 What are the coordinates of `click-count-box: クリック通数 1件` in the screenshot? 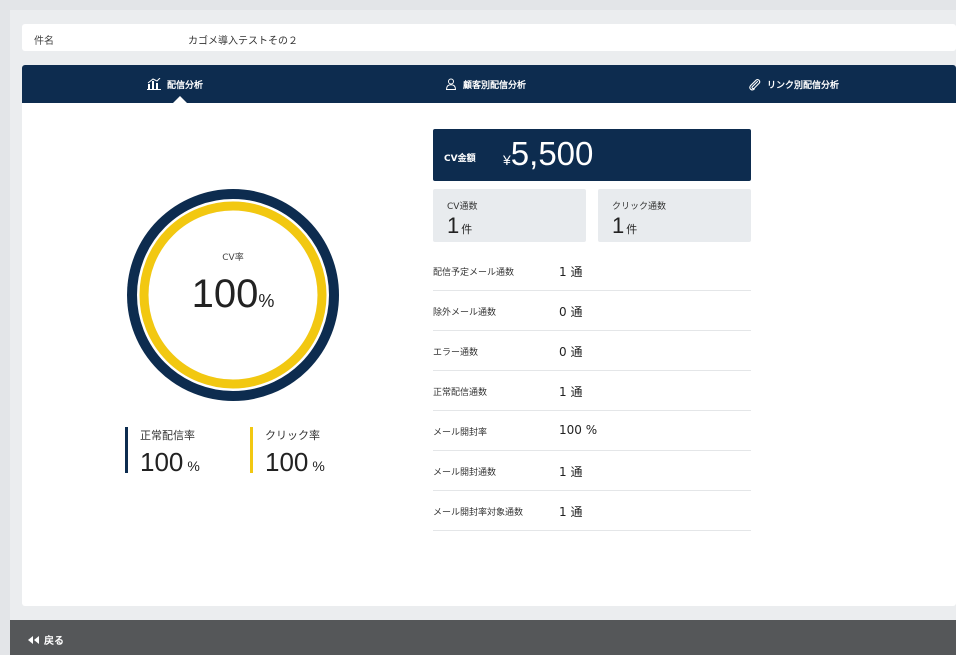 It's located at (674, 215).